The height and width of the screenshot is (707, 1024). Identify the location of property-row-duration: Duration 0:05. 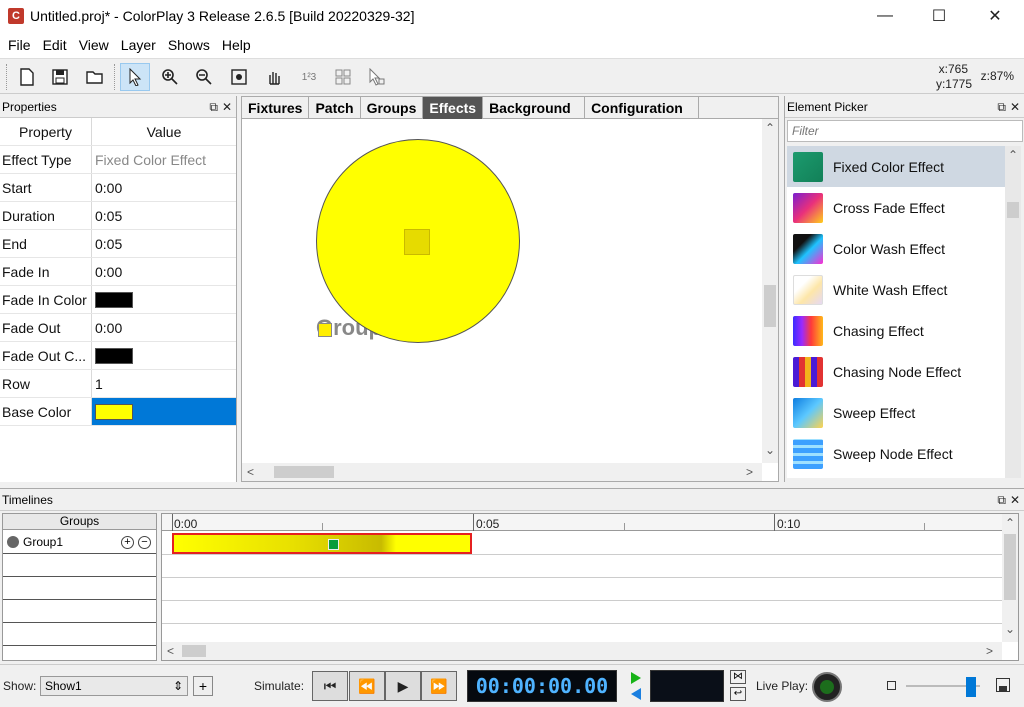
(118, 216).